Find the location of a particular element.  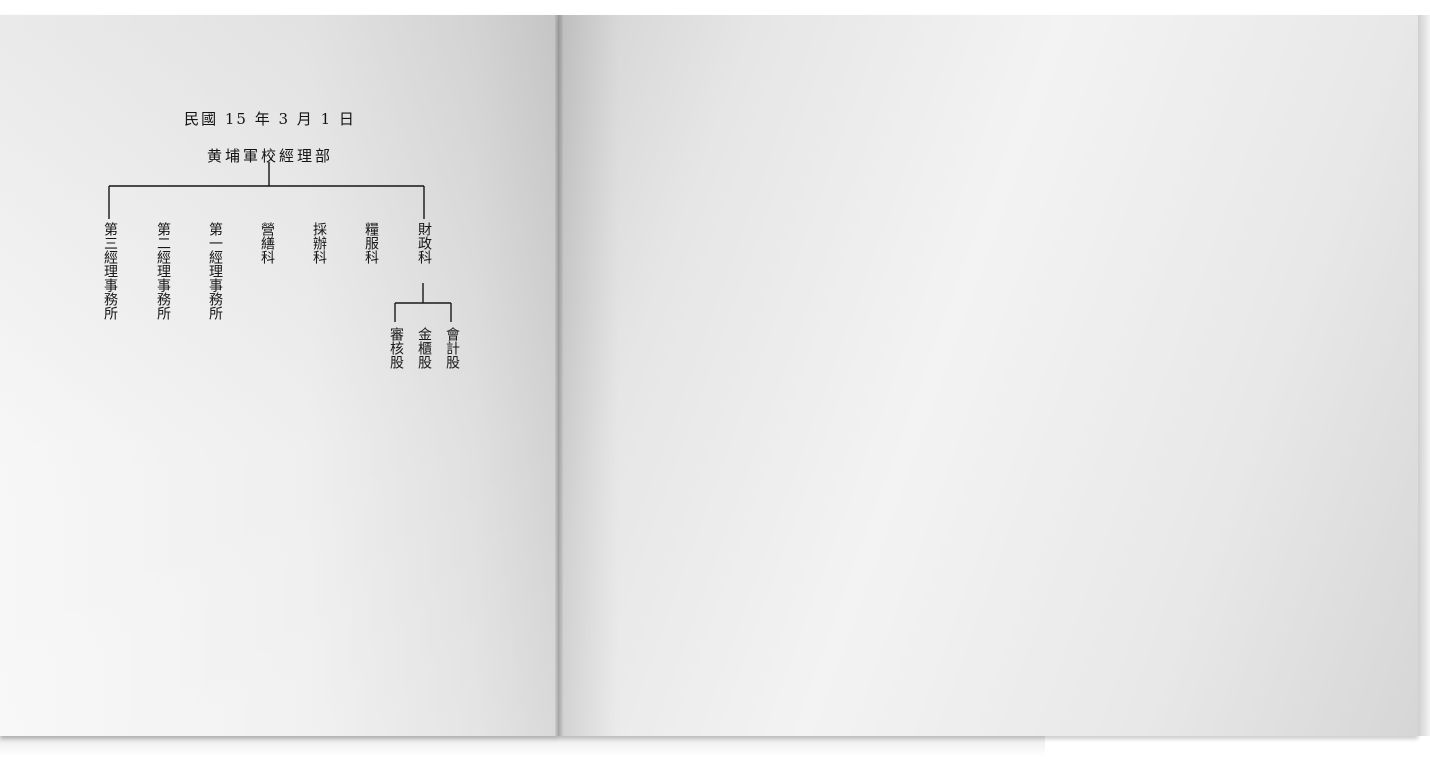

node-treasury-section: 金櫃股 is located at coordinates (424, 348).